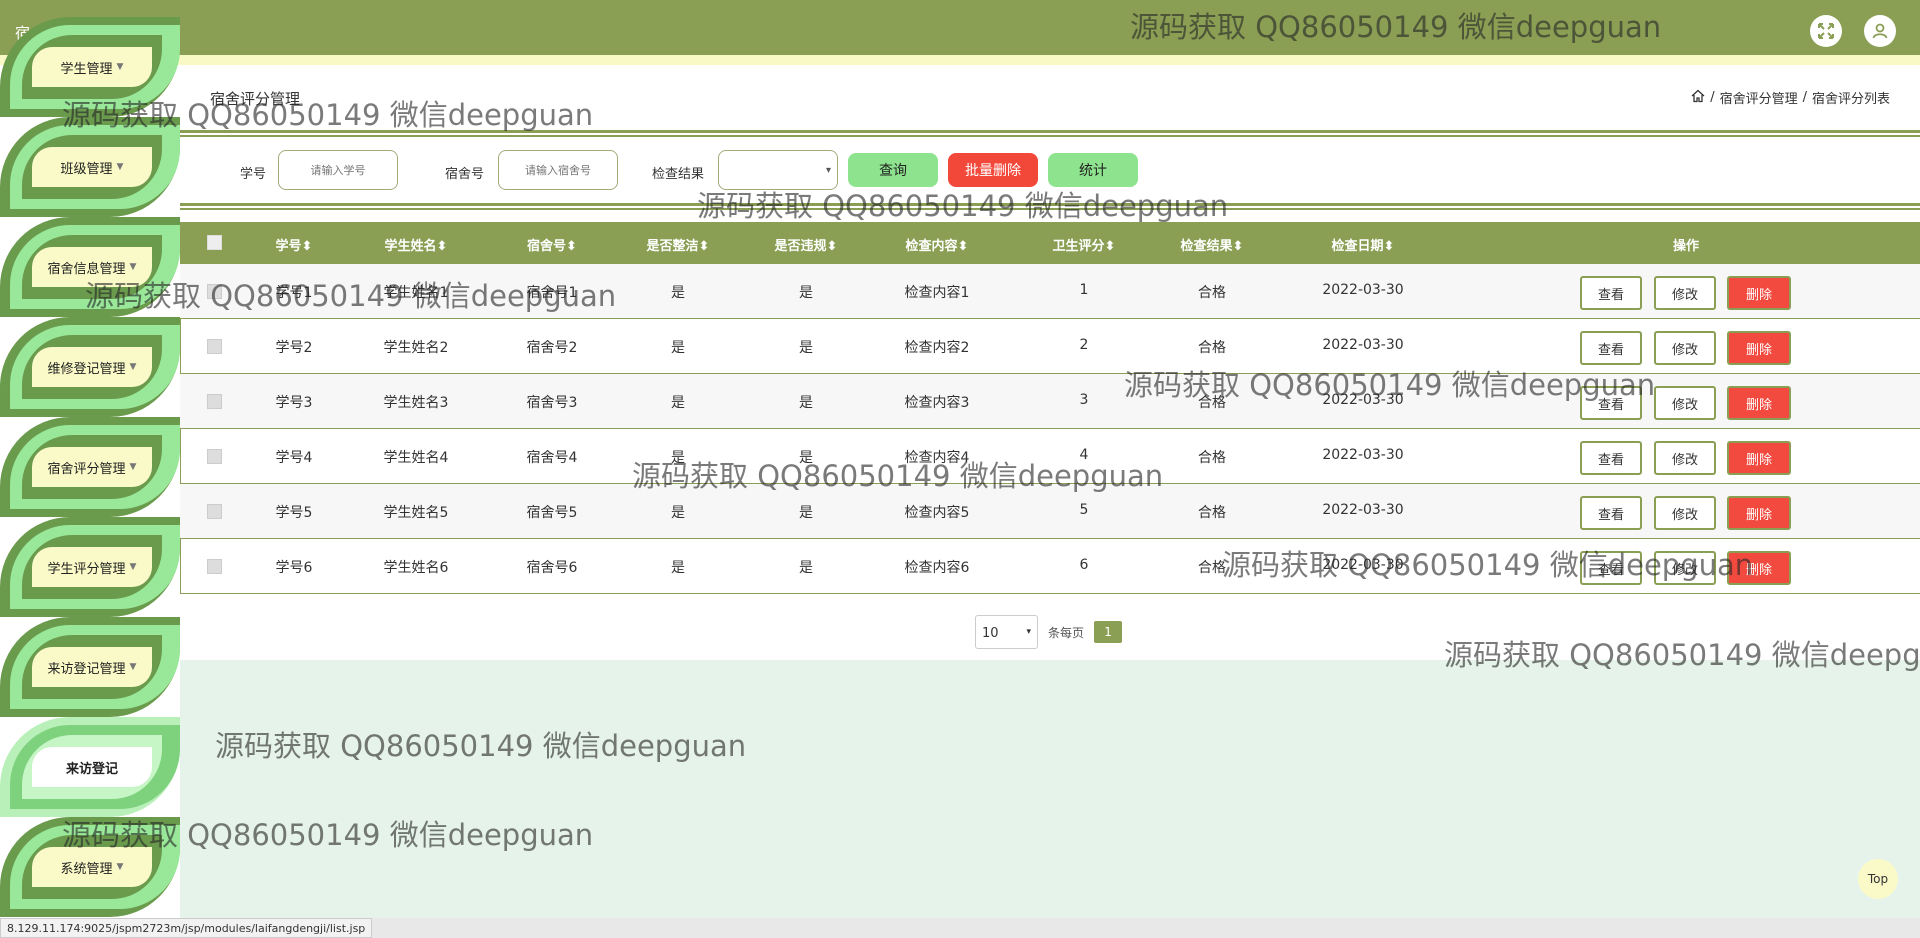  I want to click on column-header: 检查结果⬍, so click(1212, 244).